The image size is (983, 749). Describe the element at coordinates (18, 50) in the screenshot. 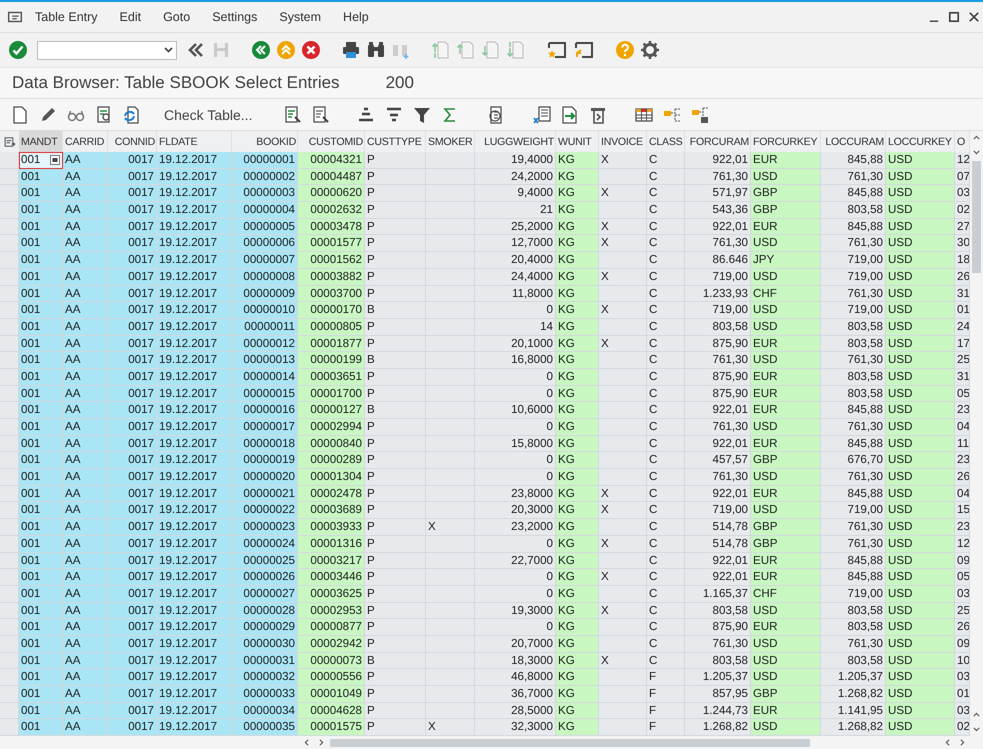

I see `checkmark-icon` at that location.